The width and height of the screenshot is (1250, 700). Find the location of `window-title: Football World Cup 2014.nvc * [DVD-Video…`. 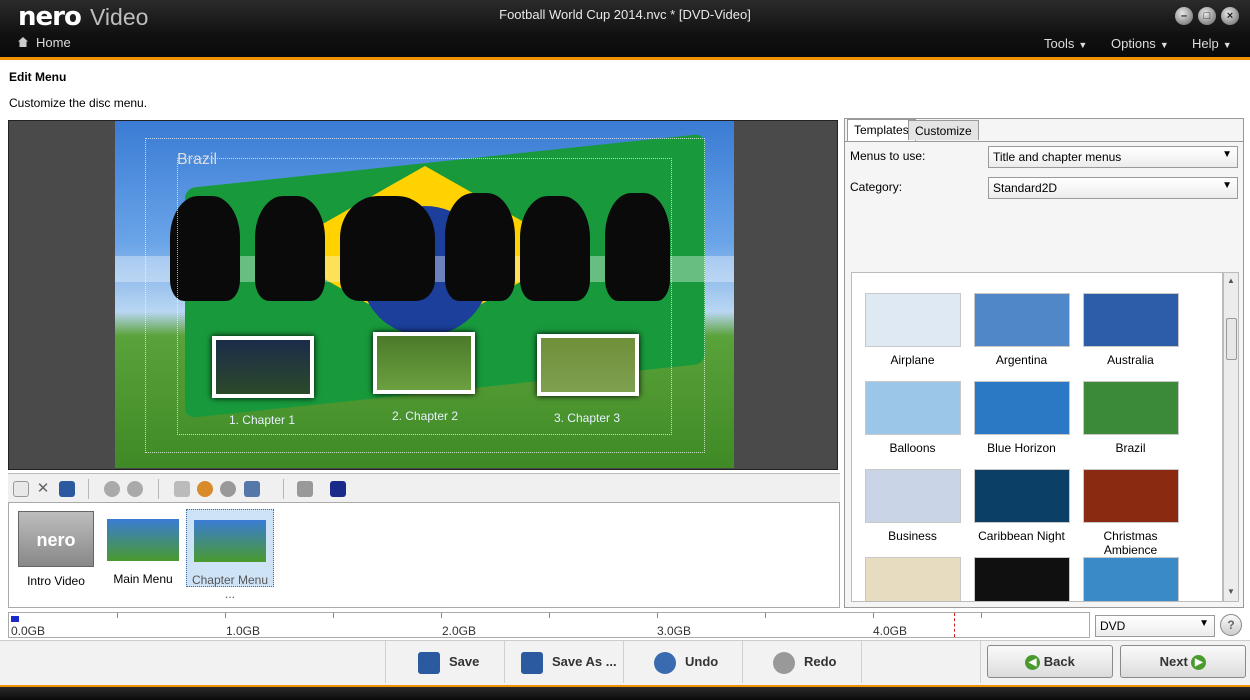

window-title: Football World Cup 2014.nvc * [DVD-Video… is located at coordinates (625, 14).